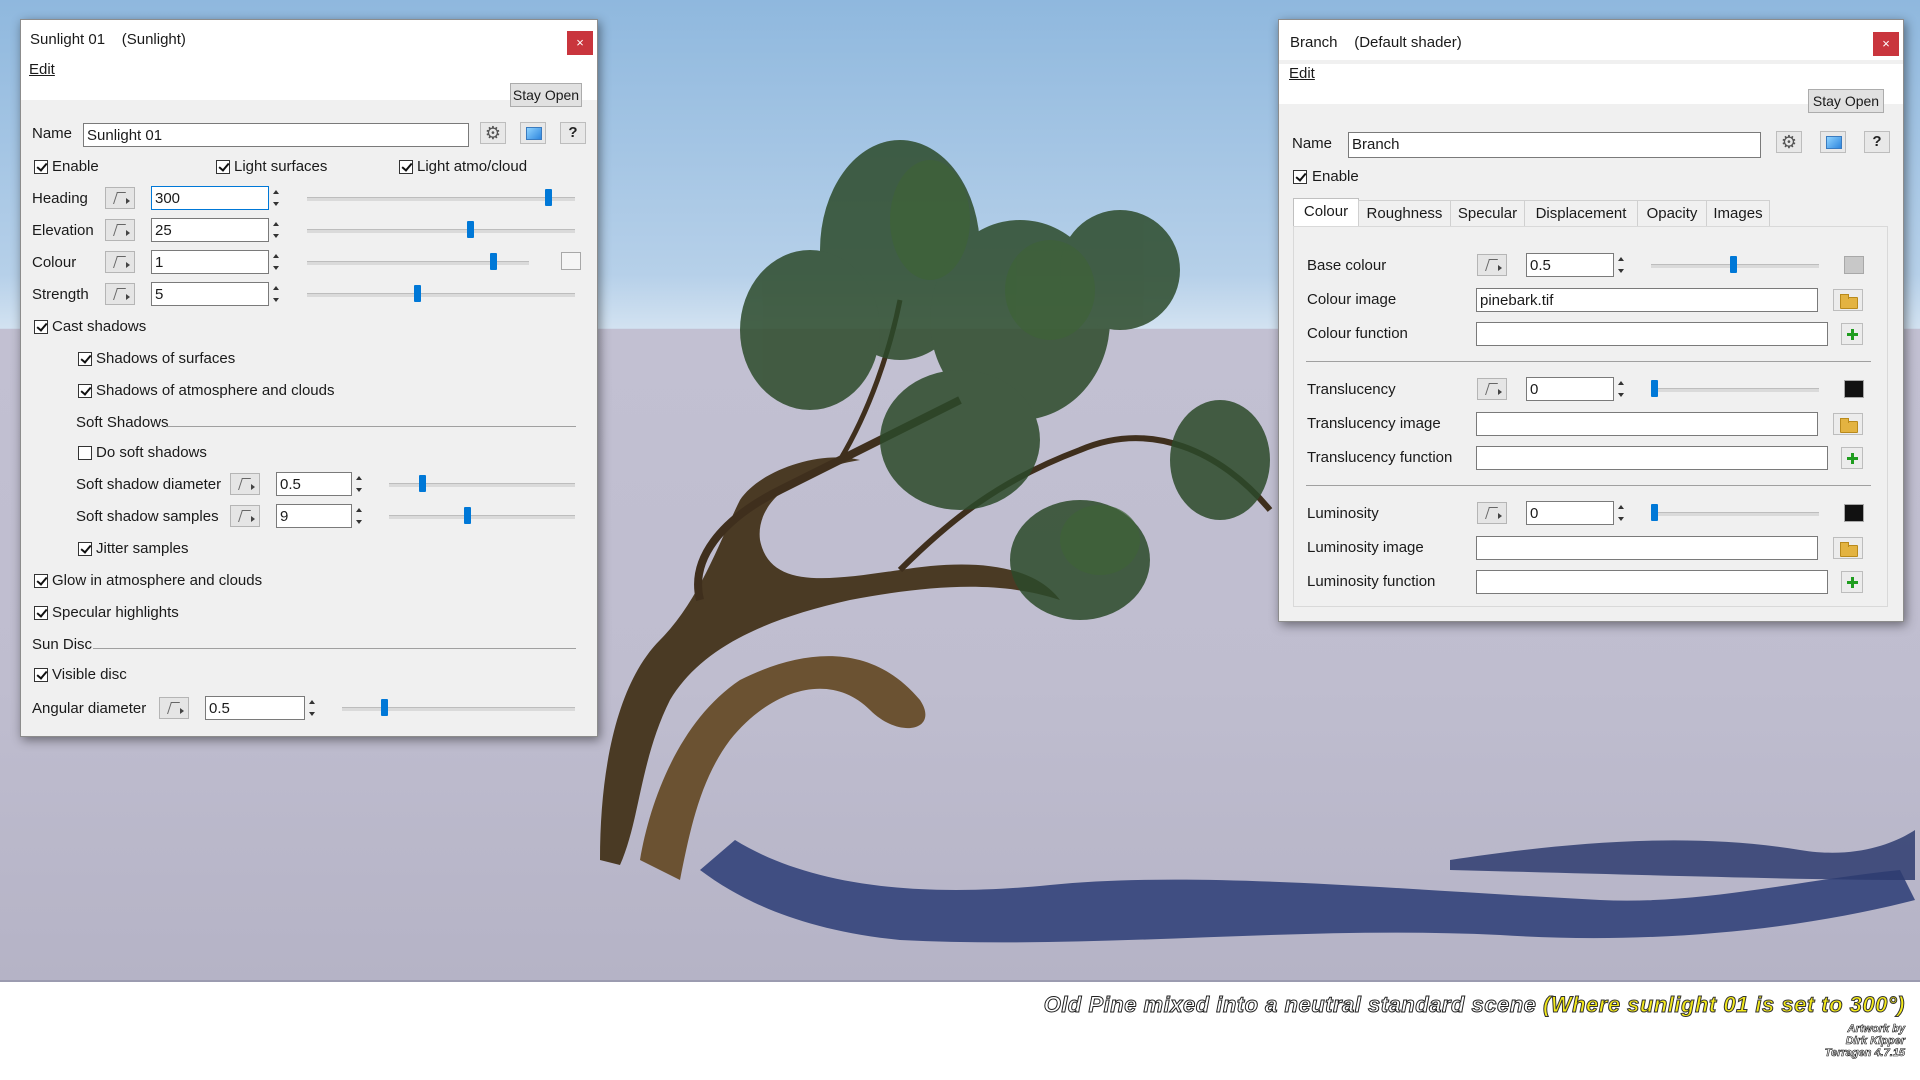 Image resolution: width=1920 pixels, height=1080 pixels. What do you see at coordinates (1848, 300) in the screenshot?
I see `colour-image-browse-button` at bounding box center [1848, 300].